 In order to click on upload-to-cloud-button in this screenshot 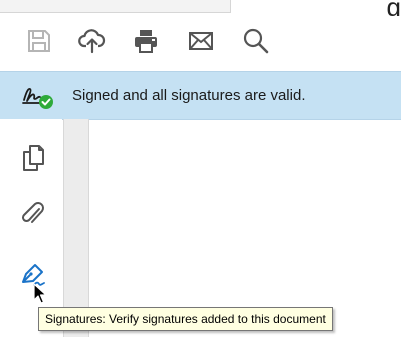, I will do `click(92, 41)`.